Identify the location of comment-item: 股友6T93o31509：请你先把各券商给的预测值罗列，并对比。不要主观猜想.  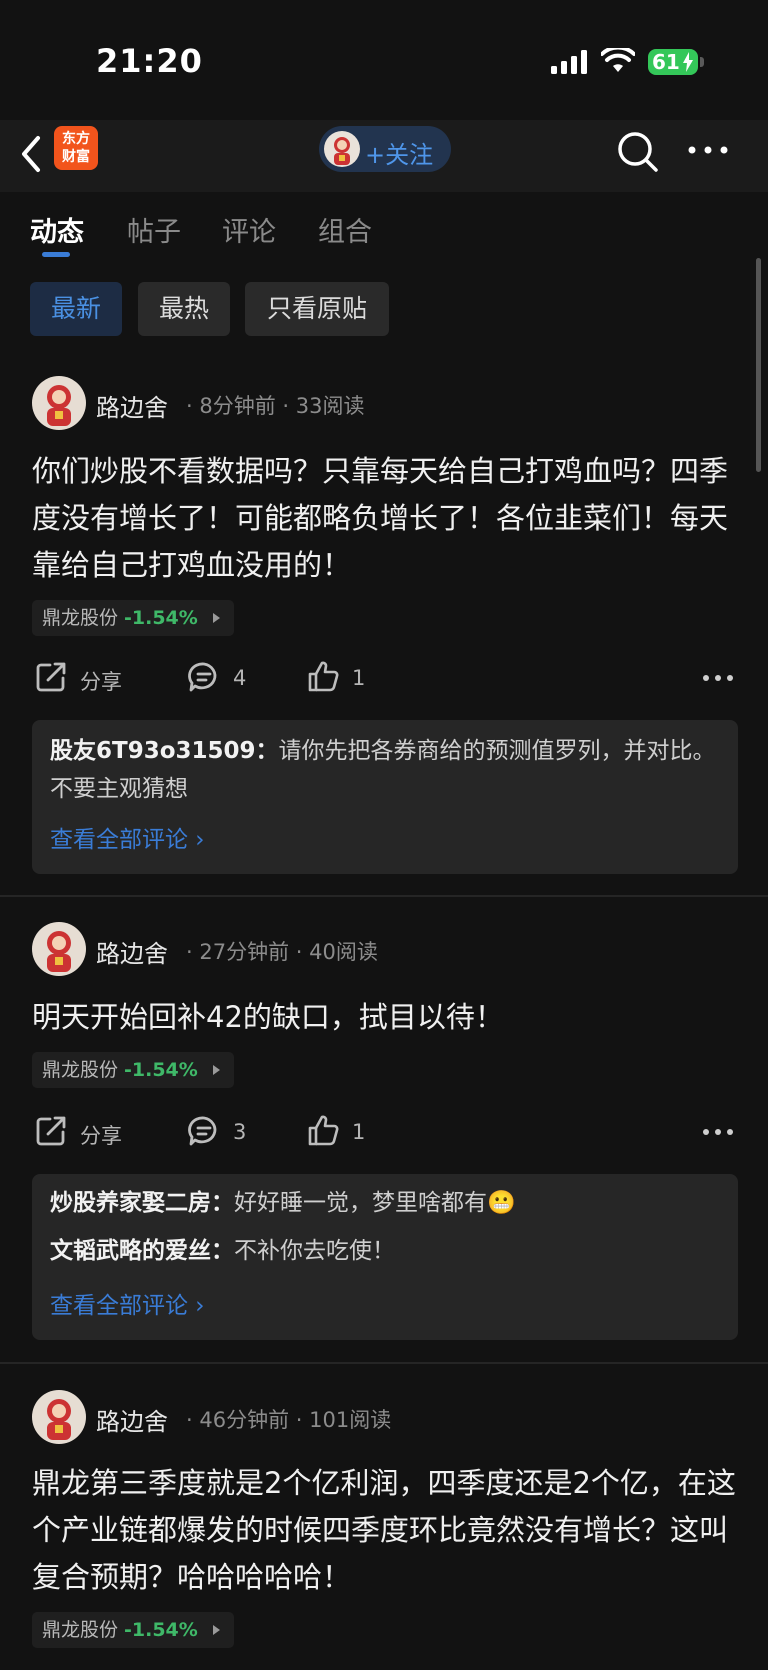
(385, 770).